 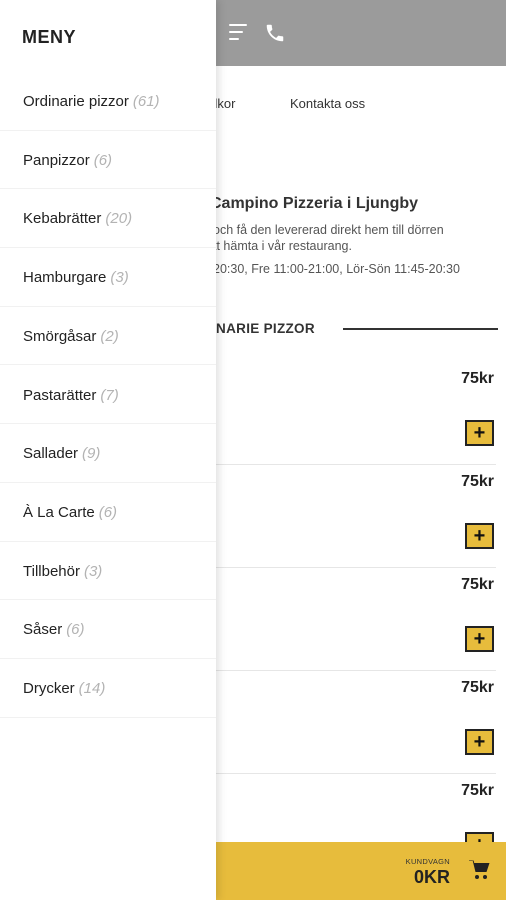 I want to click on menu-item-name: Smörgåsar, so click(x=60, y=336).